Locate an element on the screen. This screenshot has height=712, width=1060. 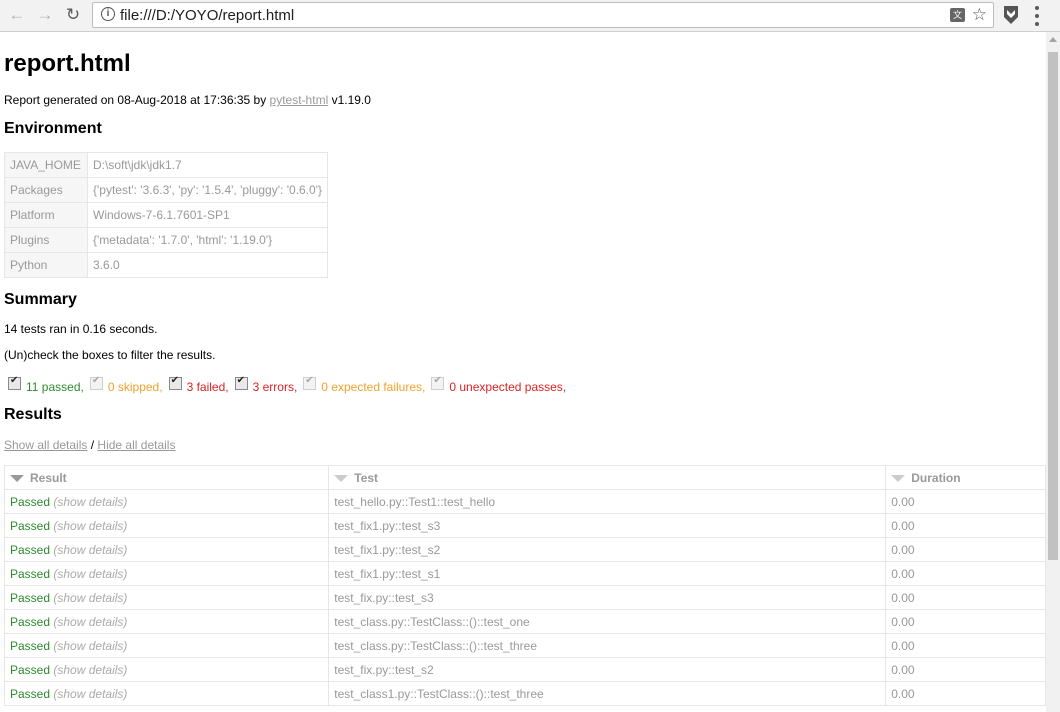
filter-item: 0 expected failures, is located at coordinates (364, 384).